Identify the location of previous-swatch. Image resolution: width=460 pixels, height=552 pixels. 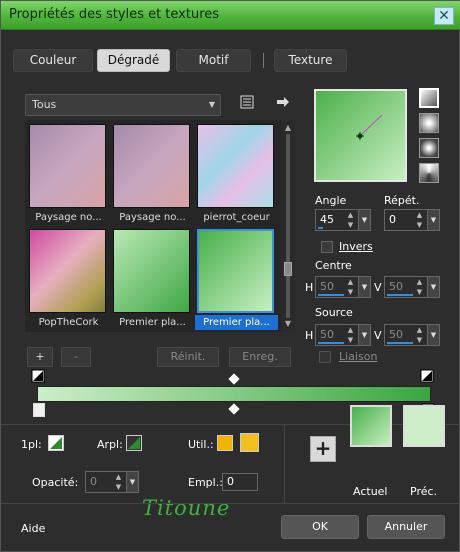
(424, 426).